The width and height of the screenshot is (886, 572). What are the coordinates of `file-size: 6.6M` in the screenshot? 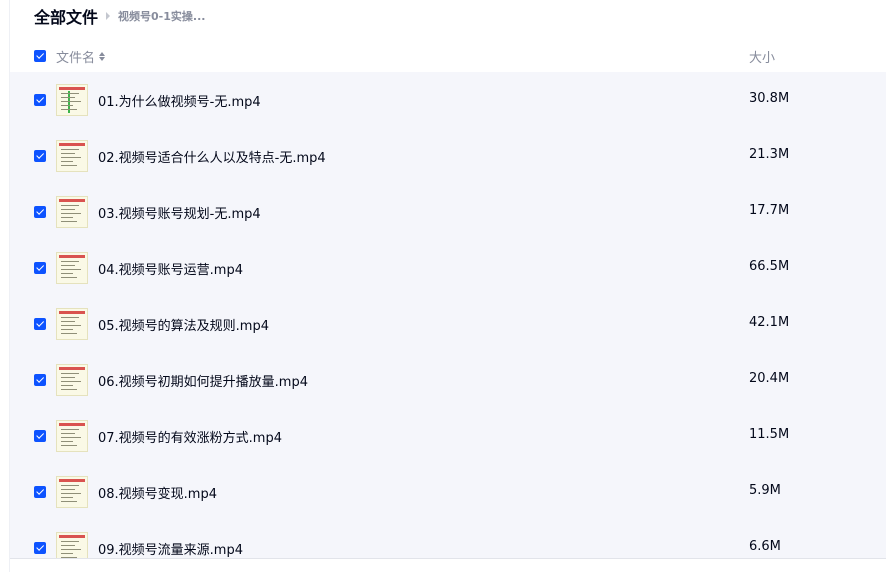 It's located at (765, 546).